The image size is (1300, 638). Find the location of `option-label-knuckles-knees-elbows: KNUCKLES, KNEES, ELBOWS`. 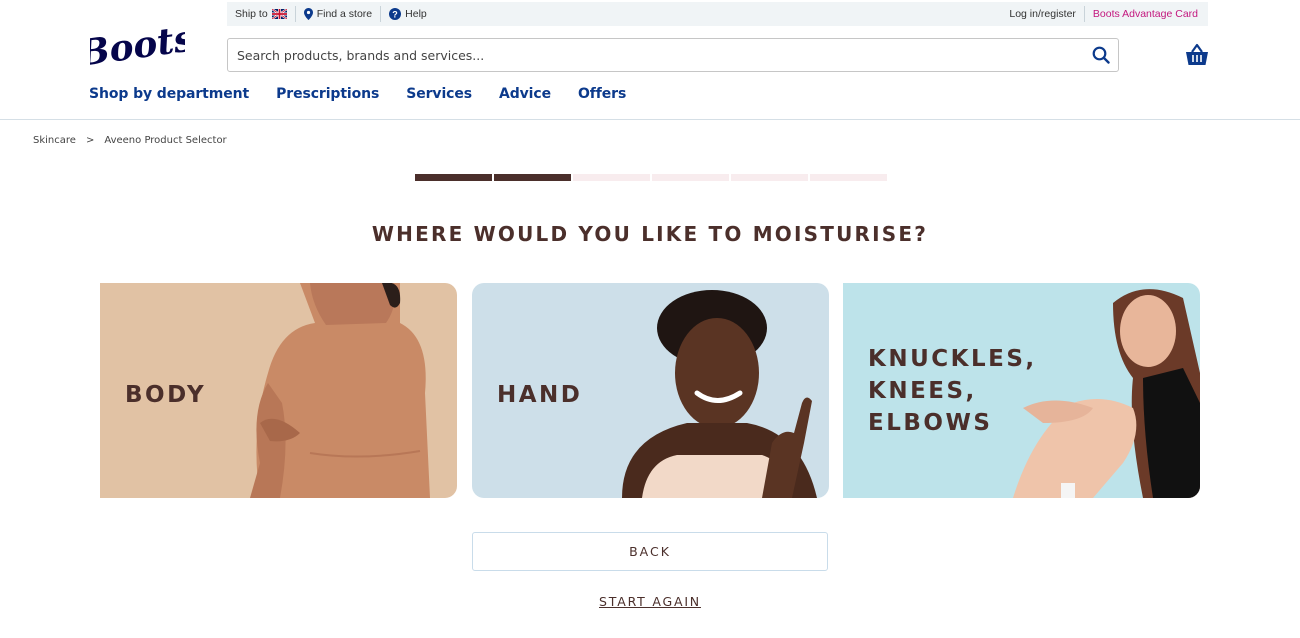

option-label-knuckles-knees-elbows: KNUCKLES, KNEES, ELBOWS is located at coordinates (952, 391).